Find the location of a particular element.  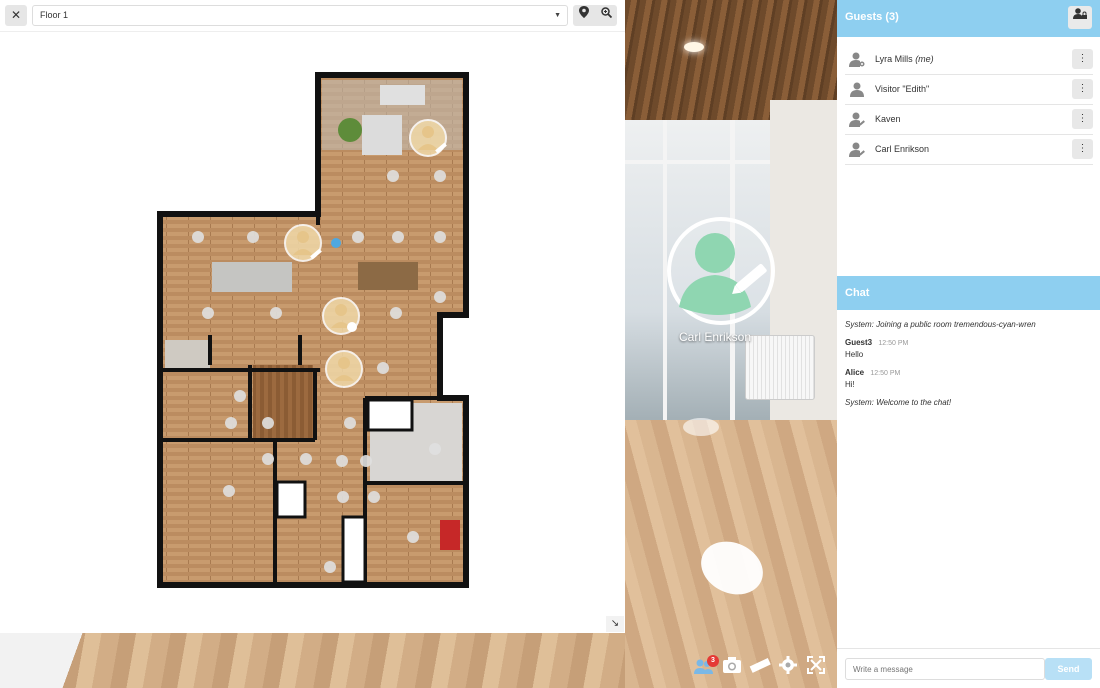

guest-row: Lyra Mills (me) ⋮ is located at coordinates (969, 60).